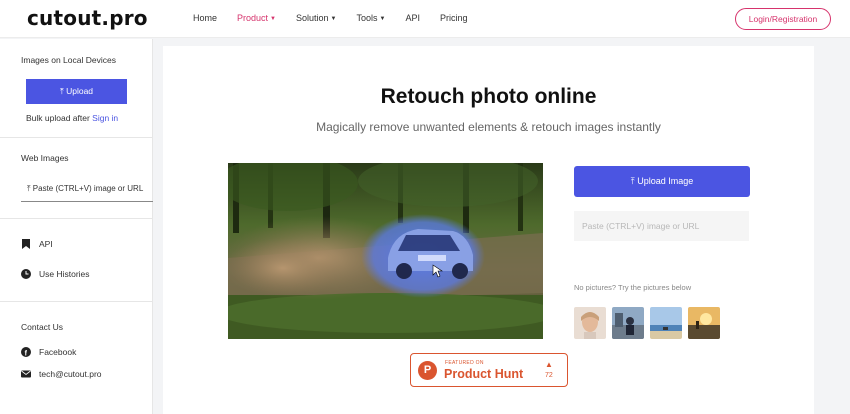  Describe the element at coordinates (488, 96) in the screenshot. I see `page-title: Retouch photo online` at that location.